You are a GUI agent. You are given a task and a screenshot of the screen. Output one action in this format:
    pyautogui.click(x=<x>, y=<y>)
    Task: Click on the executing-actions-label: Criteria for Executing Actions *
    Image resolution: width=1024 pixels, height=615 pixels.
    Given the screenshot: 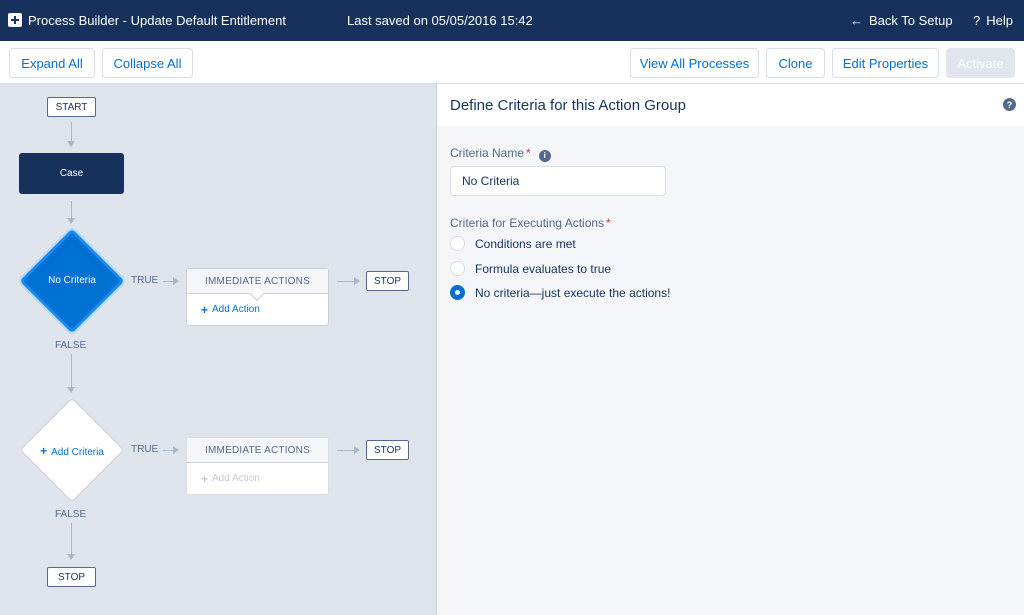 What is the action you would take?
    pyautogui.click(x=530, y=223)
    